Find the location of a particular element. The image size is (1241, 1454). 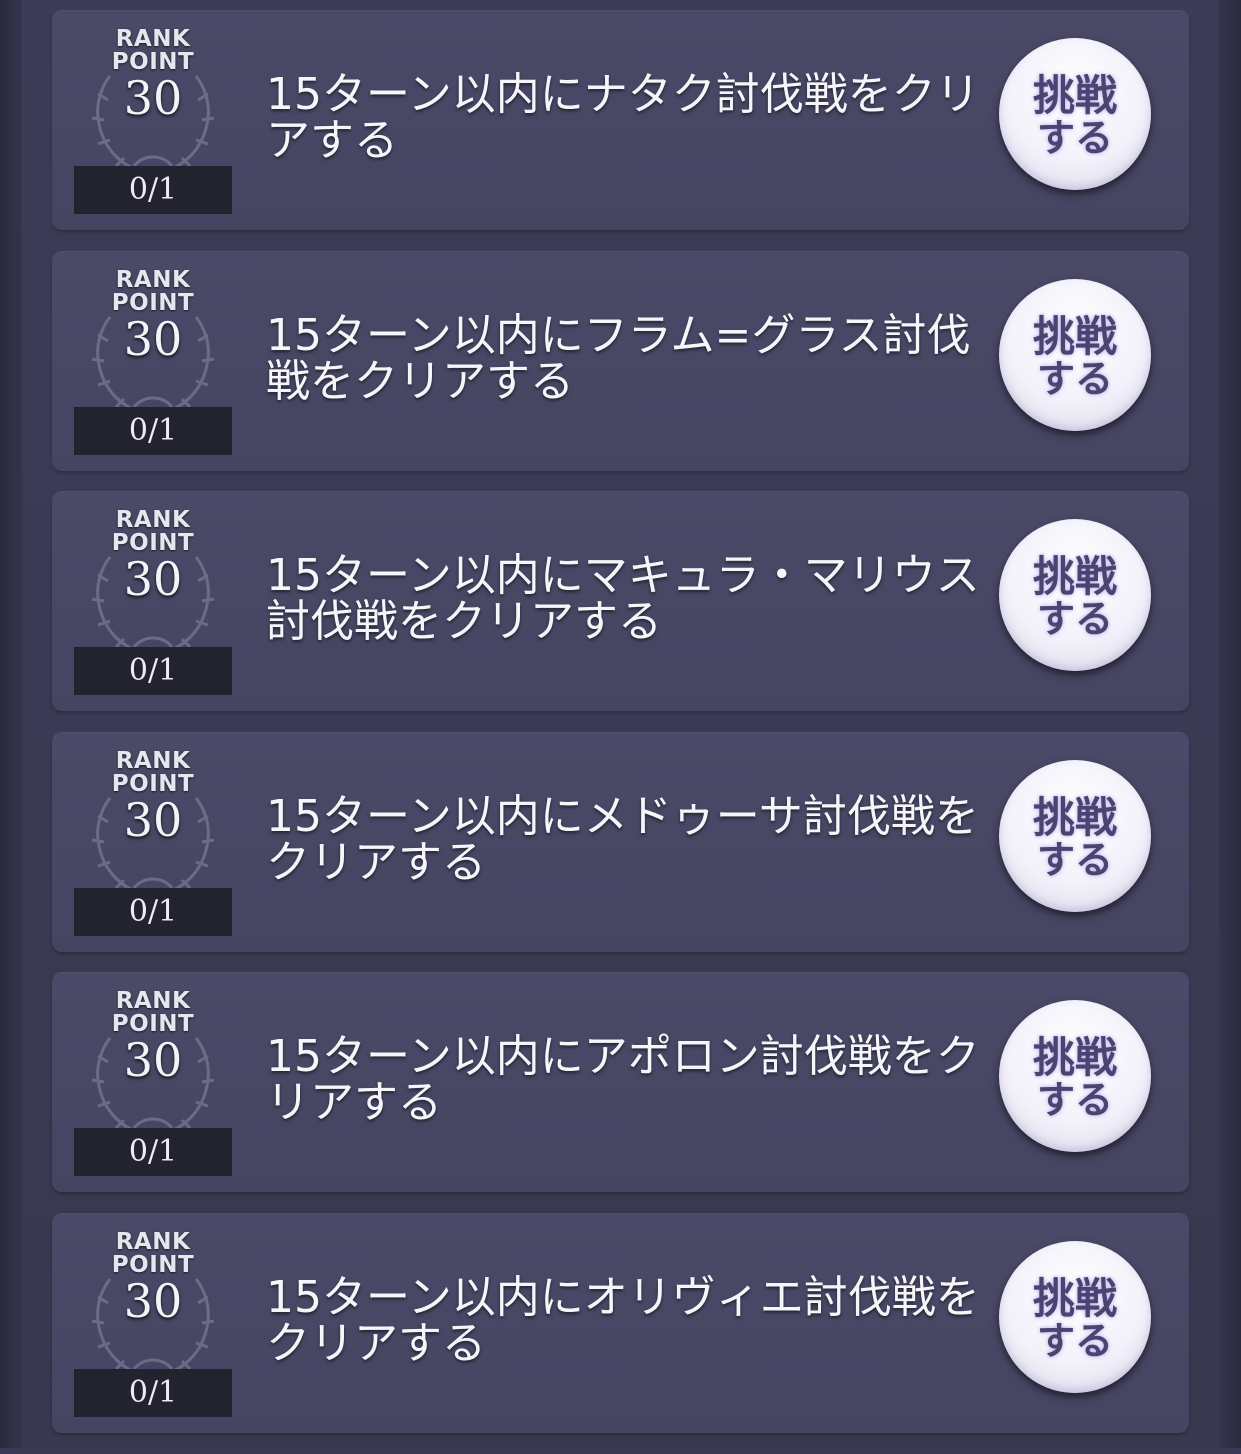

frame-right-edge is located at coordinates (1230, 724).